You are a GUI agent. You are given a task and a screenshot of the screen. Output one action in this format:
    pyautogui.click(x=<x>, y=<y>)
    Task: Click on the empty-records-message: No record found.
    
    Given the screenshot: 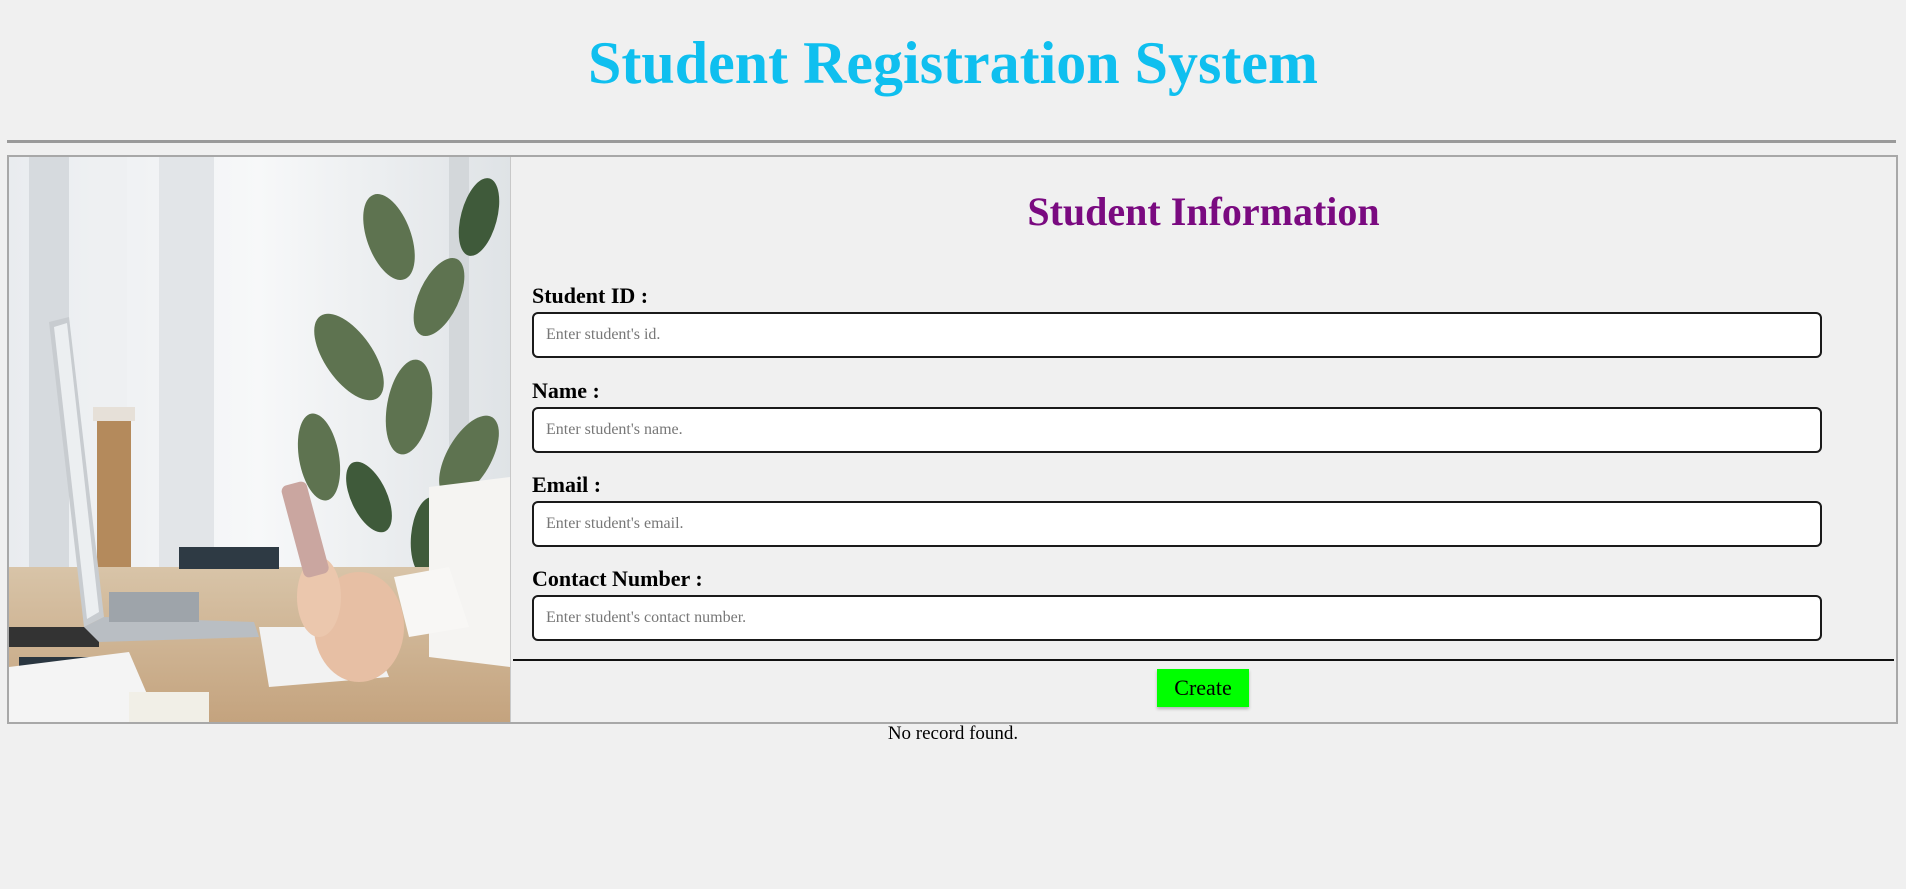 What is the action you would take?
    pyautogui.click(x=953, y=733)
    